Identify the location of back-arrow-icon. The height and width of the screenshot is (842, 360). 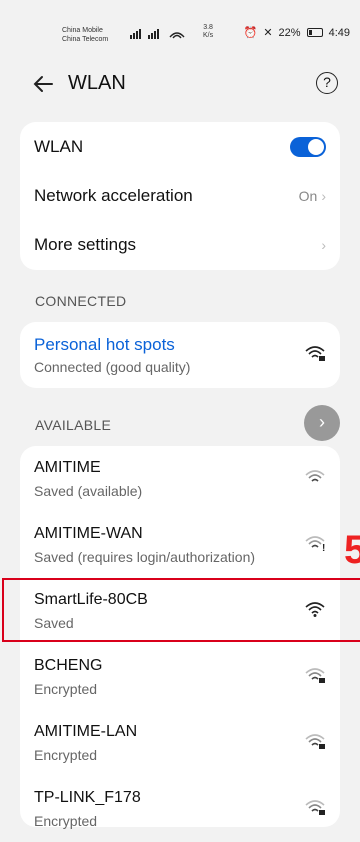
(43, 84).